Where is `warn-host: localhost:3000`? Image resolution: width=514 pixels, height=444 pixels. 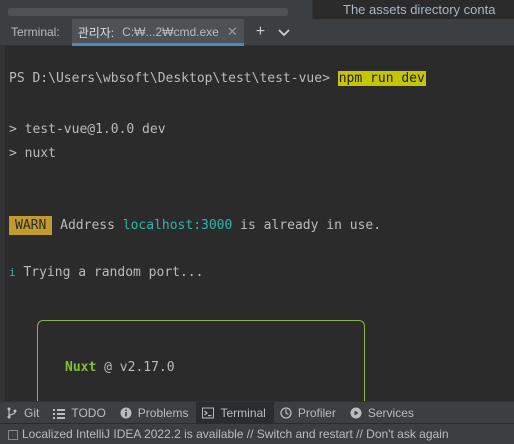 warn-host: localhost:3000 is located at coordinates (177, 225).